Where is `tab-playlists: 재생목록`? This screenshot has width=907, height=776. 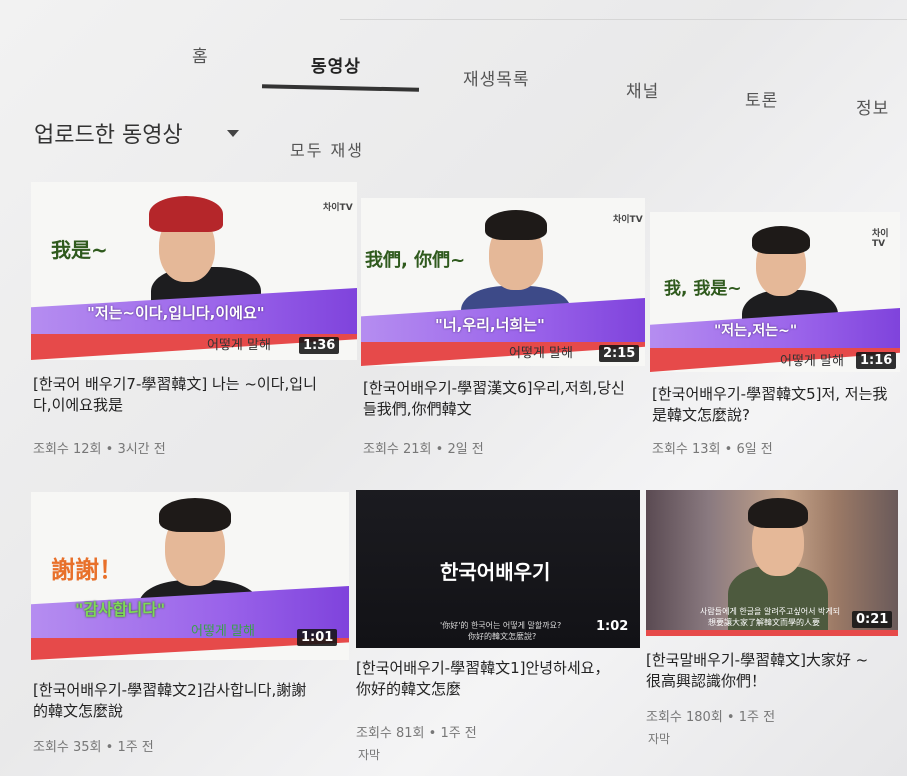 tab-playlists: 재생목록 is located at coordinates (496, 77).